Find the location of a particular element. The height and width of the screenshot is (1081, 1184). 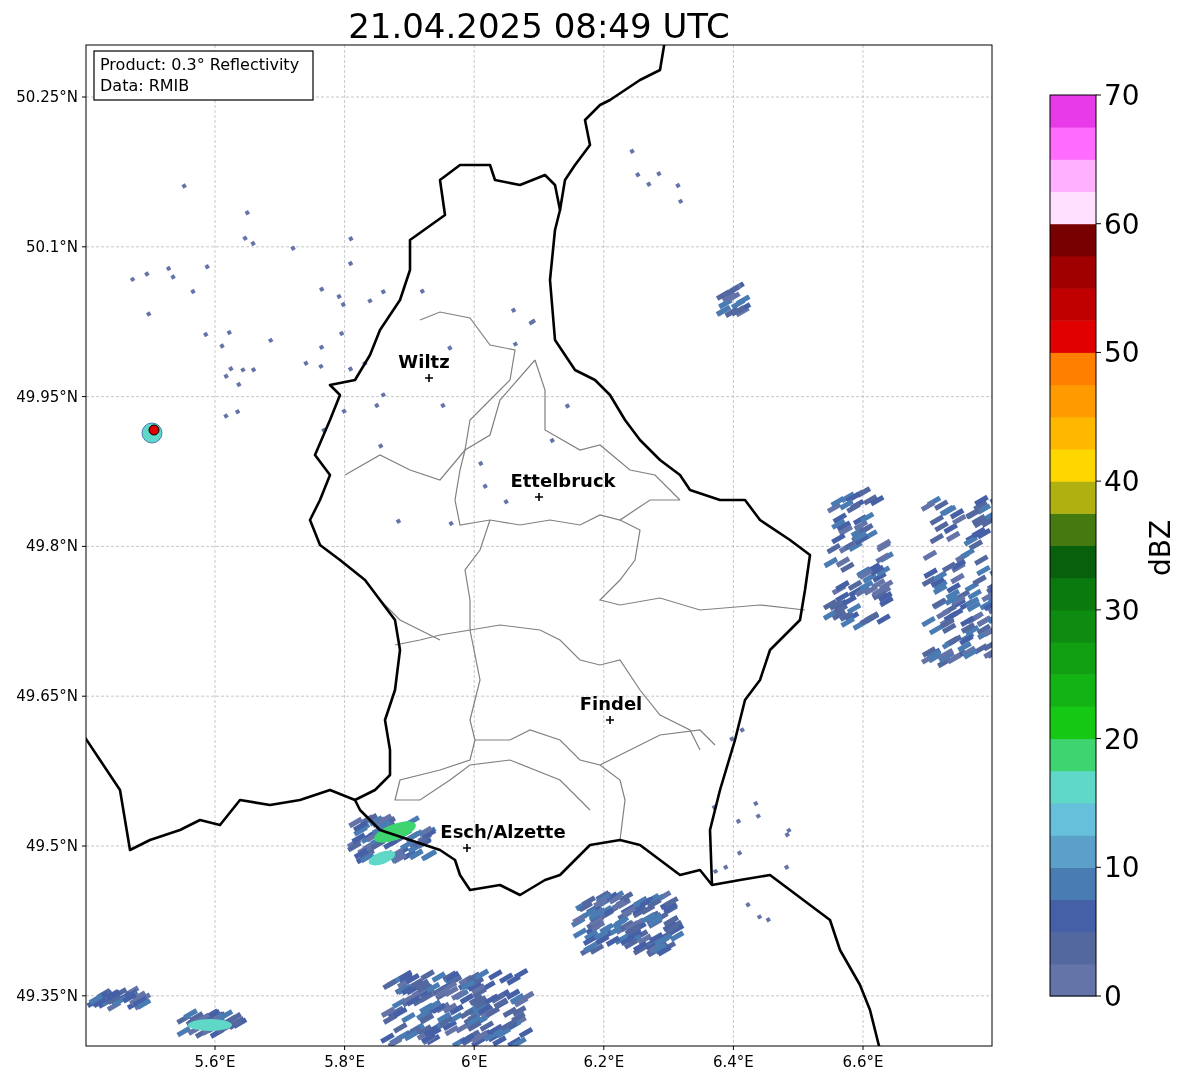

axis-tick-label: 49.95°N is located at coordinates (47, 396).